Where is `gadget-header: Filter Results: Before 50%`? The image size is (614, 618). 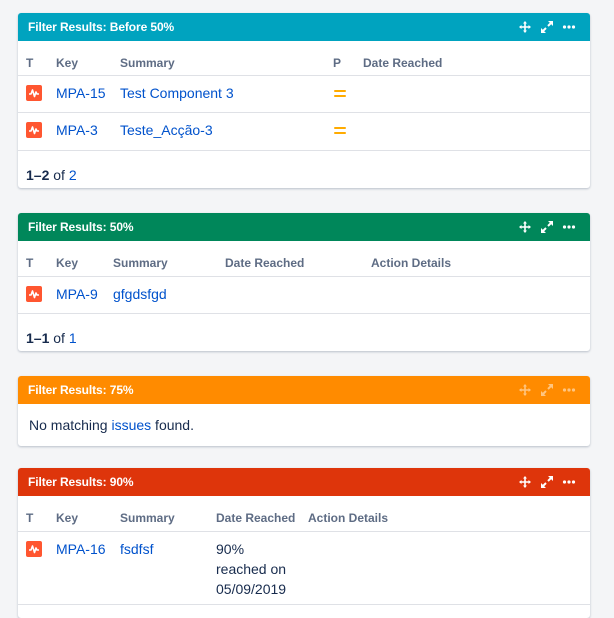 gadget-header: Filter Results: Before 50% is located at coordinates (304, 27).